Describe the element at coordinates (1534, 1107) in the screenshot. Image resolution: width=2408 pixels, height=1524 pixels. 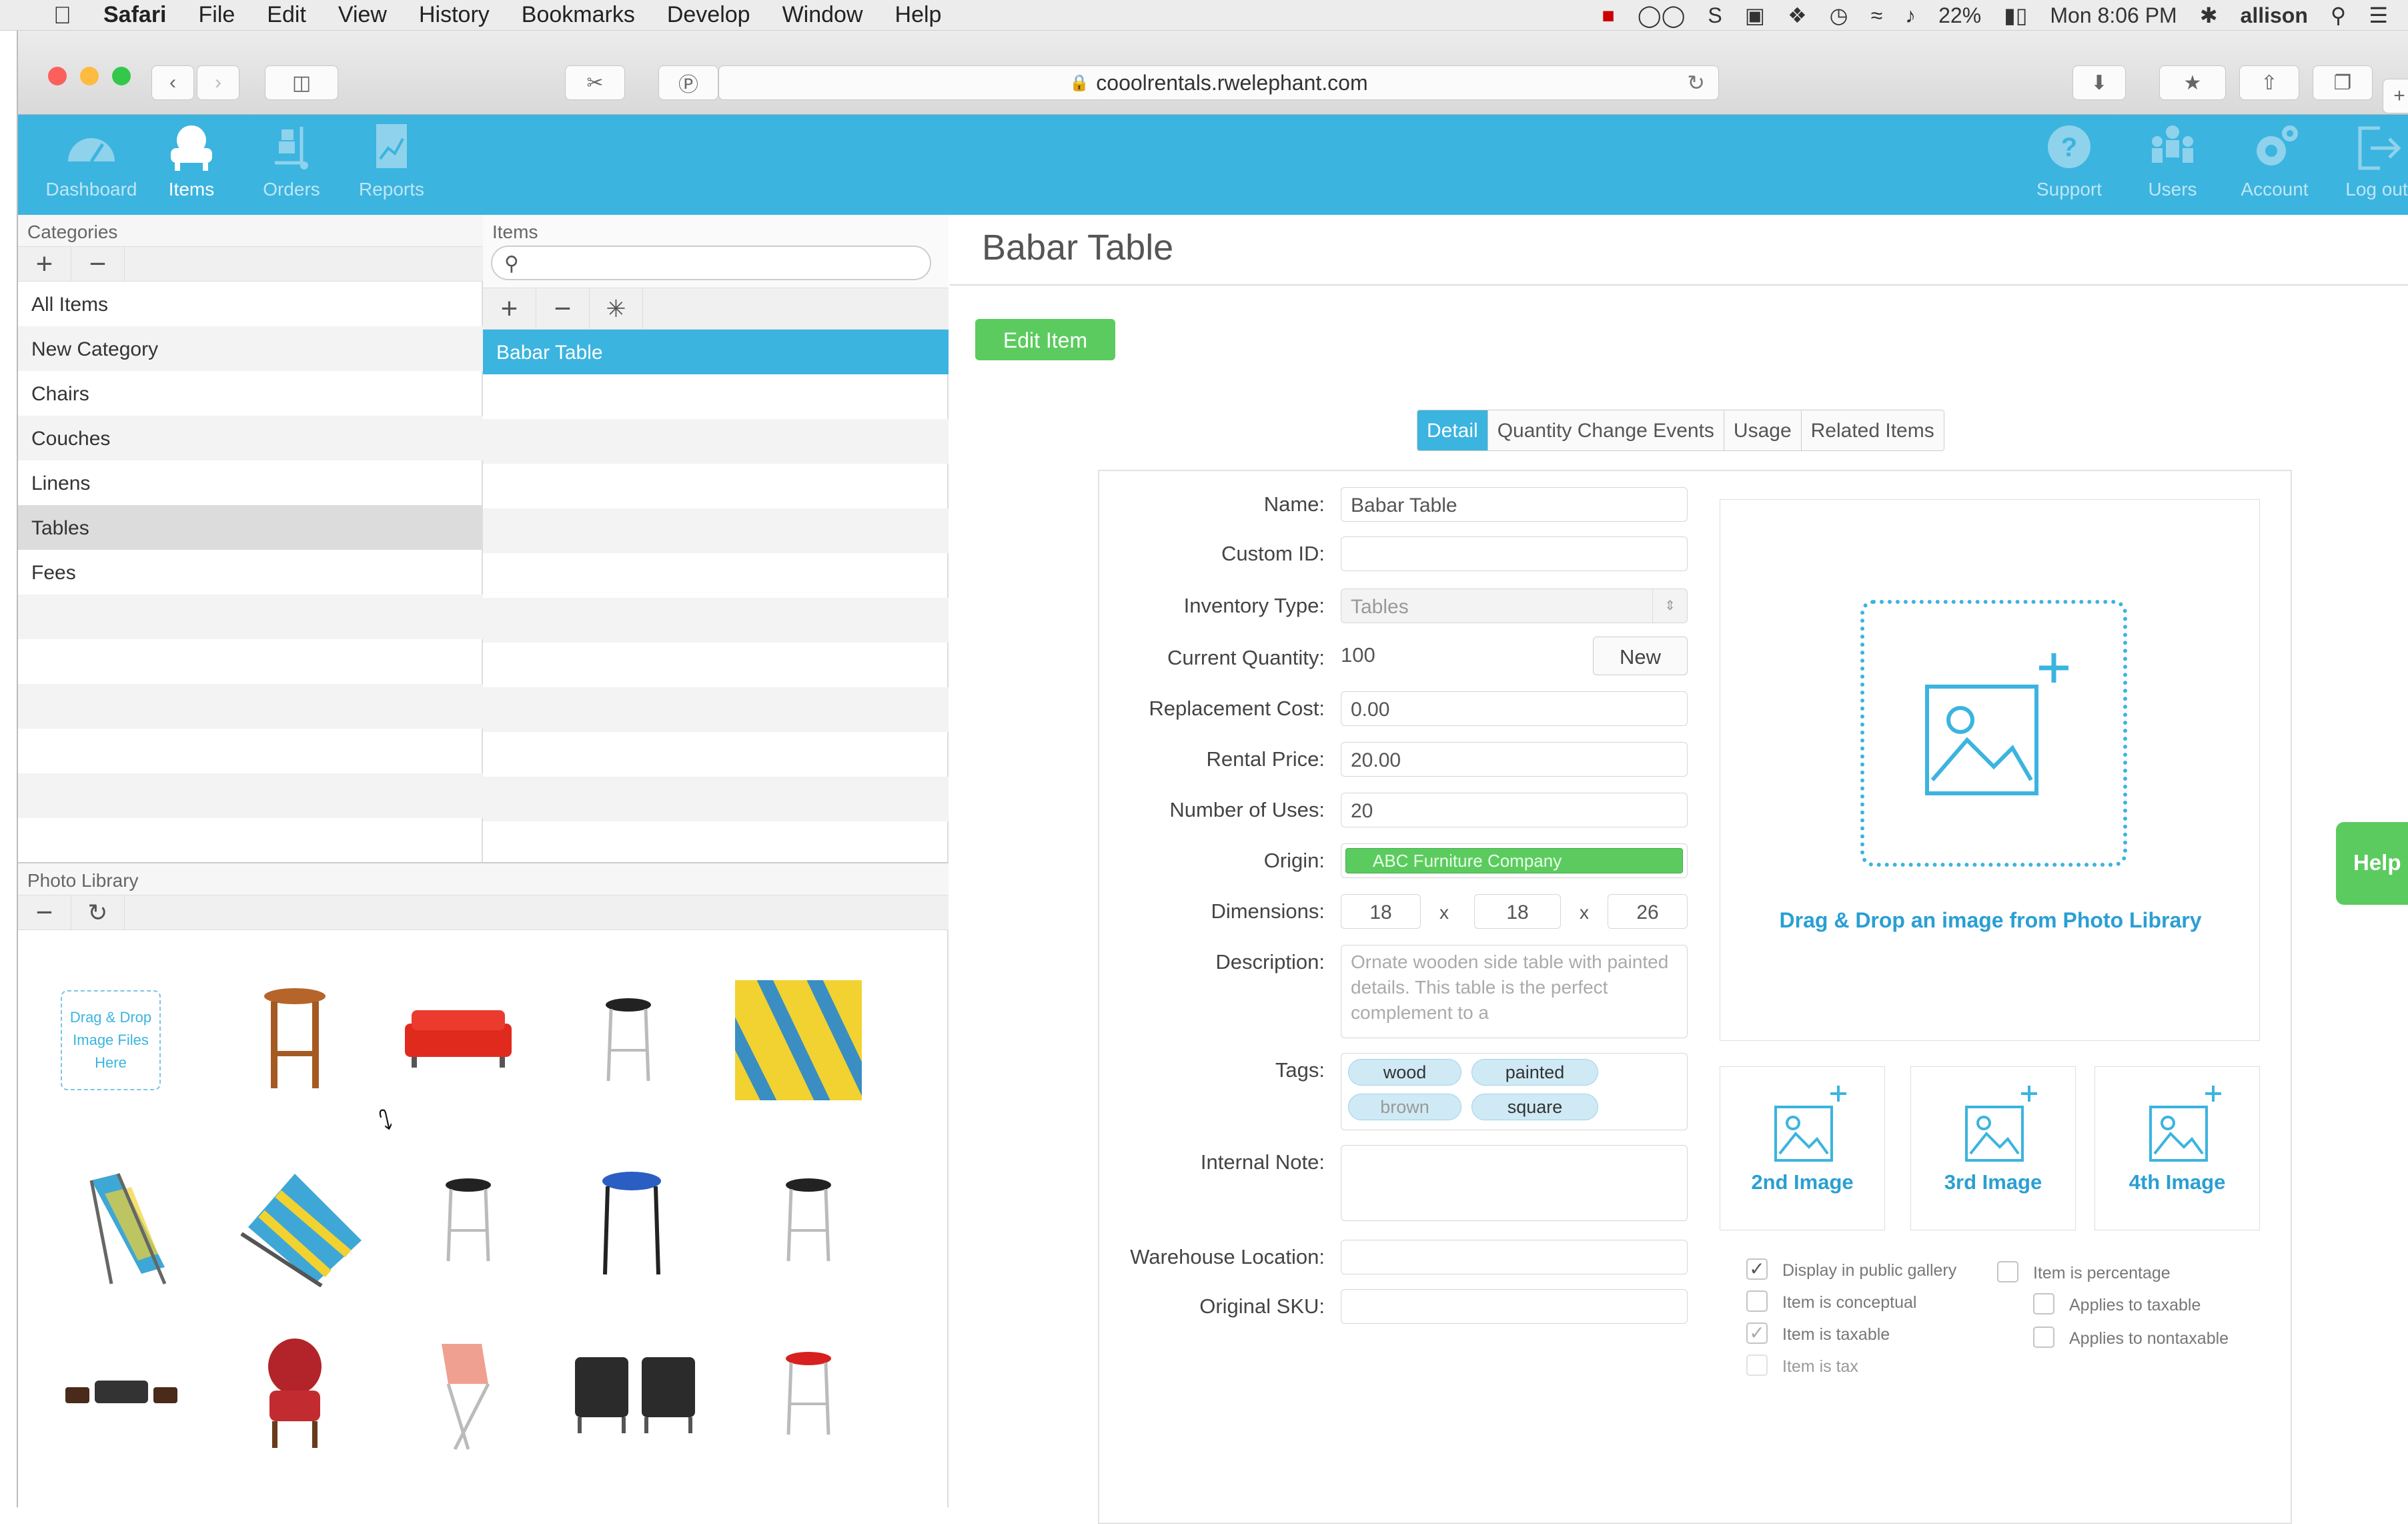
I see `tag-chip: square` at that location.